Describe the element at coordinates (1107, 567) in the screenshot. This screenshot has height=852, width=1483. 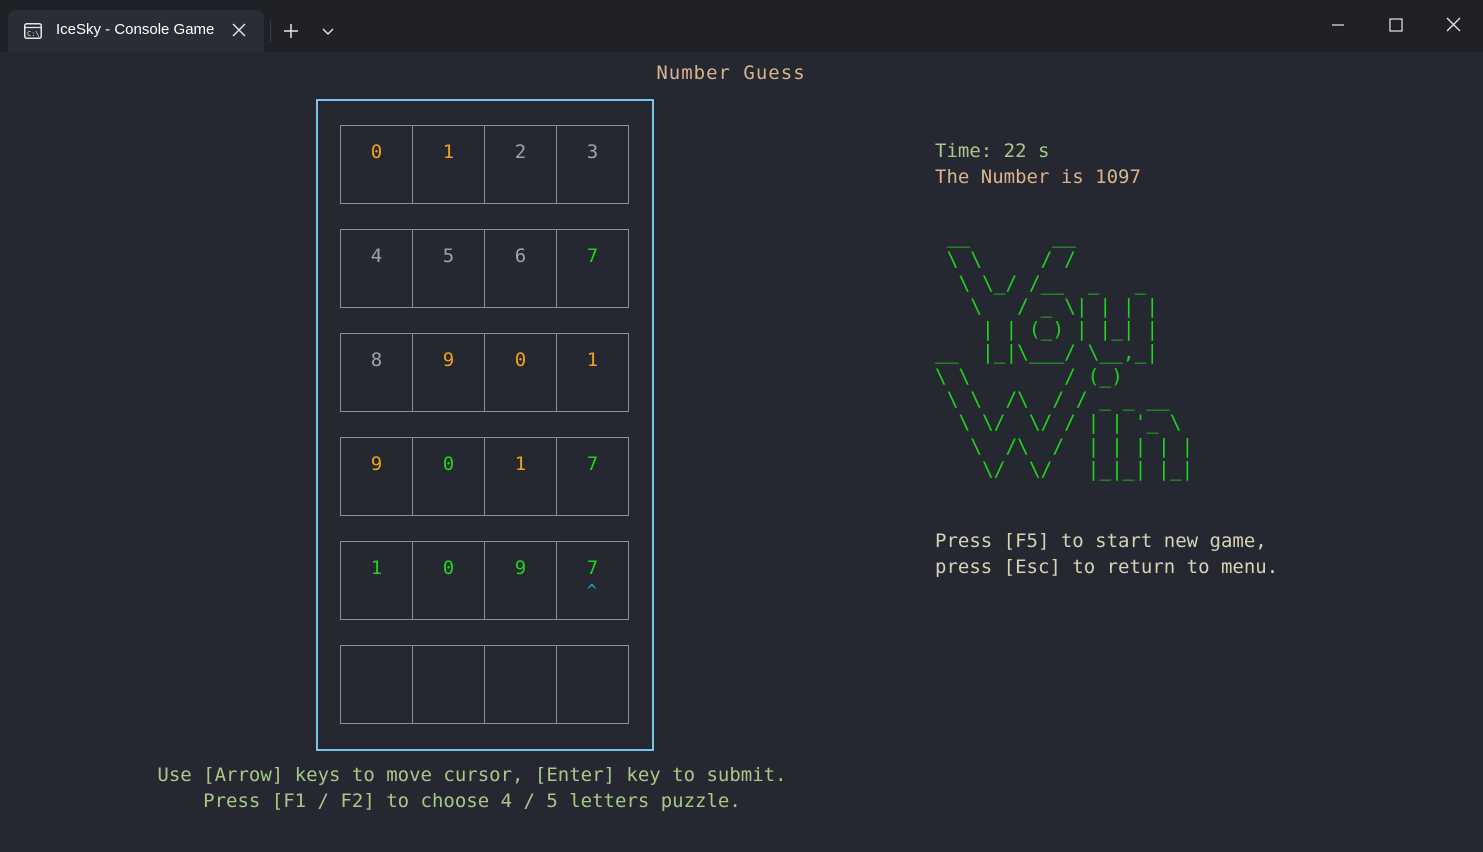
I see `menu-hint: press [Esc] to return to menu.` at that location.